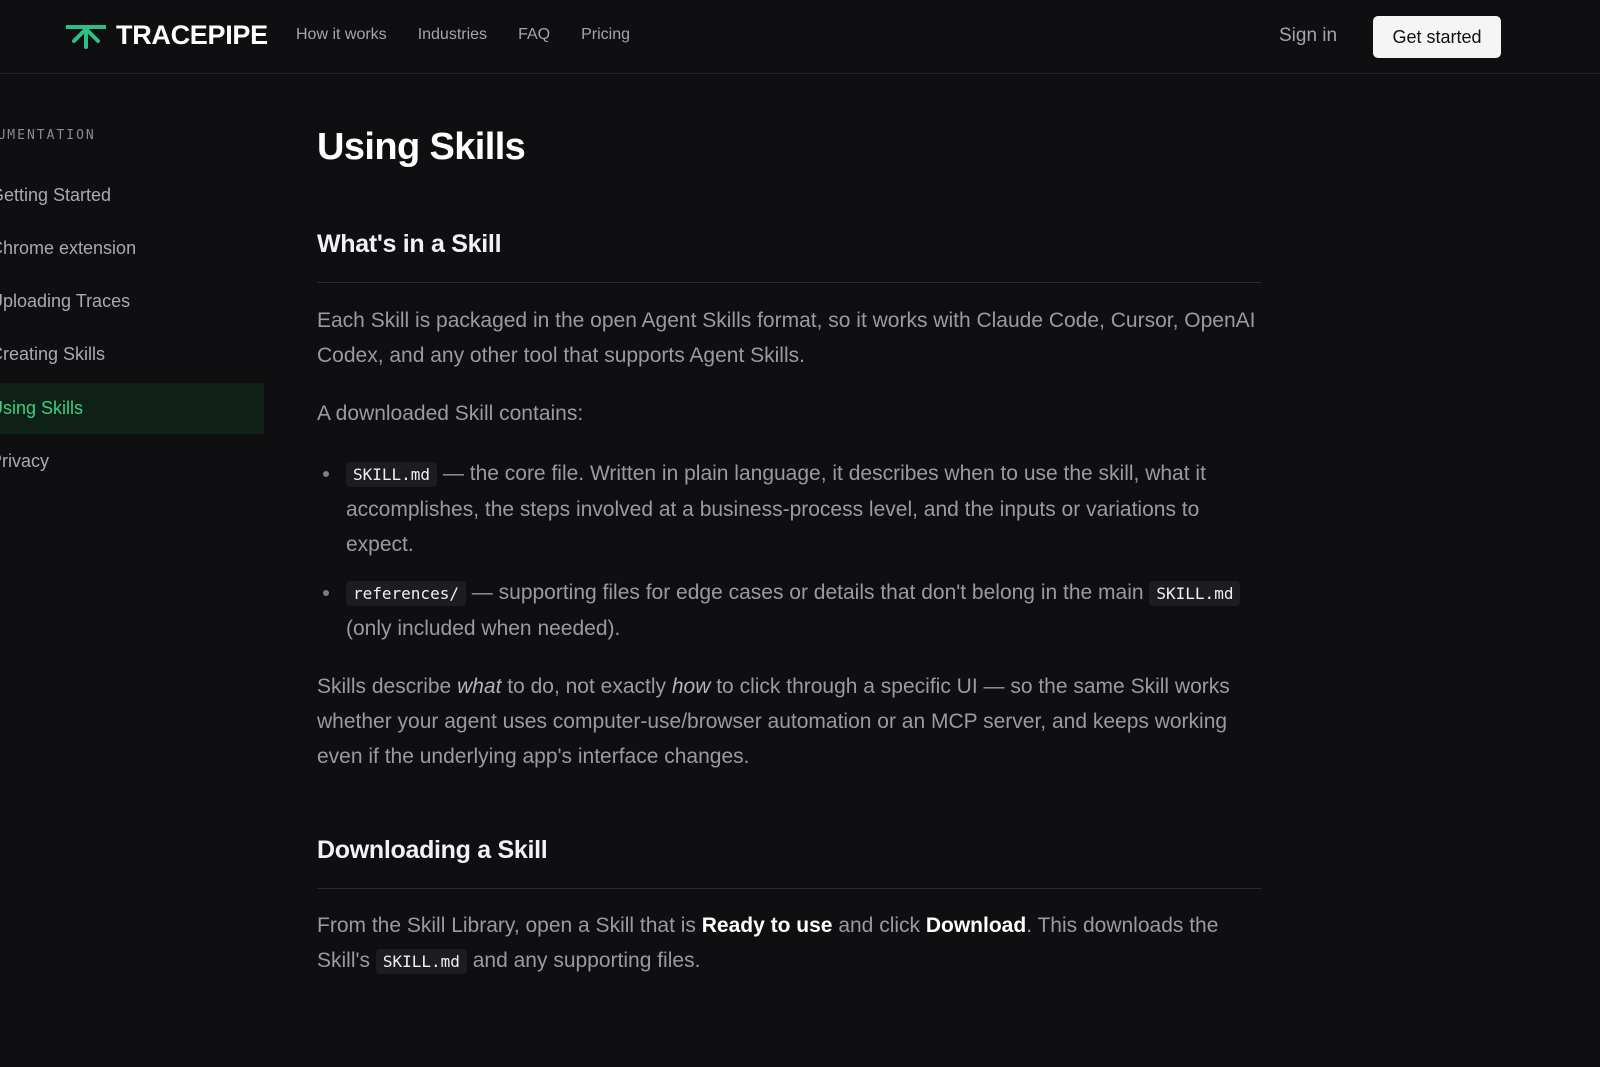  I want to click on strong-download: Download, so click(976, 925).